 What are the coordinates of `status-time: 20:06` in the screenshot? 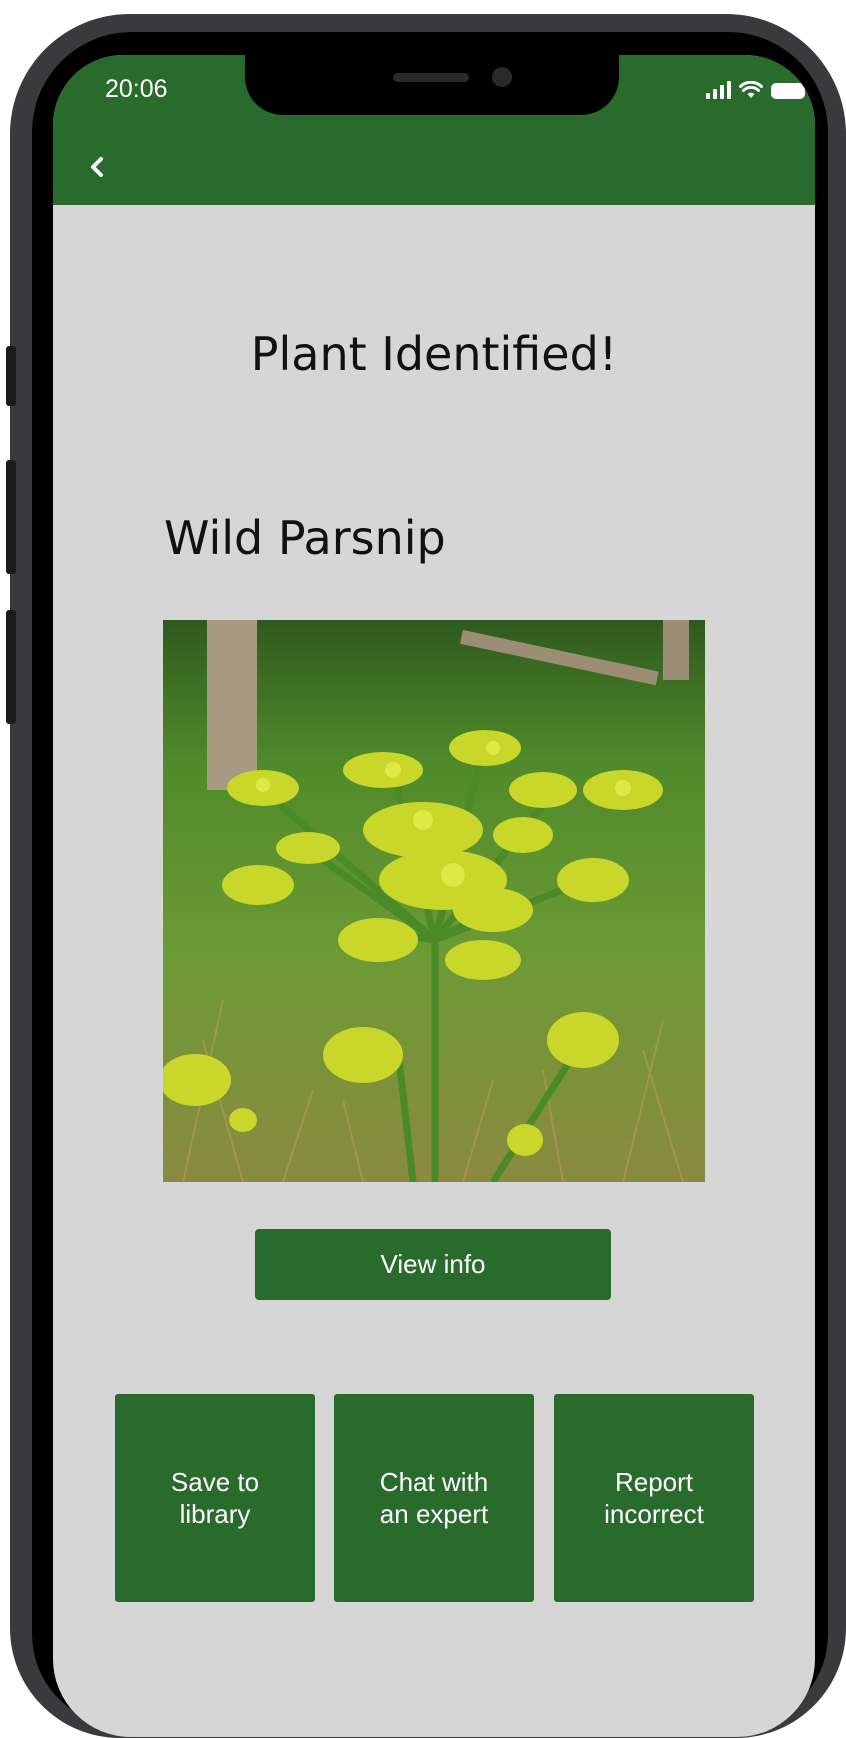 It's located at (136, 89).